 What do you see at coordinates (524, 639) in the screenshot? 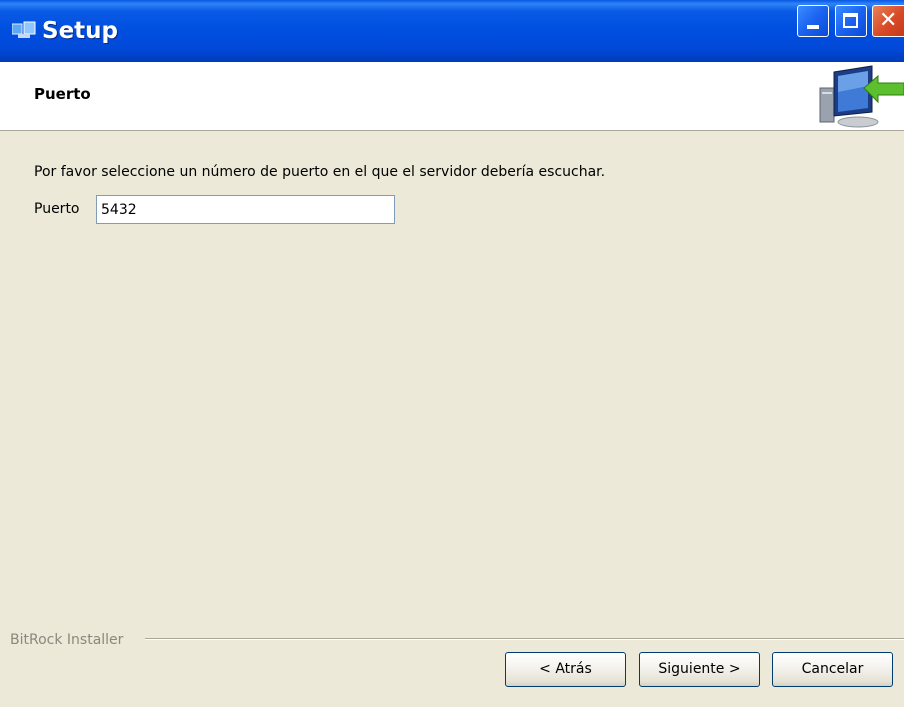
I see `footer-separator` at bounding box center [524, 639].